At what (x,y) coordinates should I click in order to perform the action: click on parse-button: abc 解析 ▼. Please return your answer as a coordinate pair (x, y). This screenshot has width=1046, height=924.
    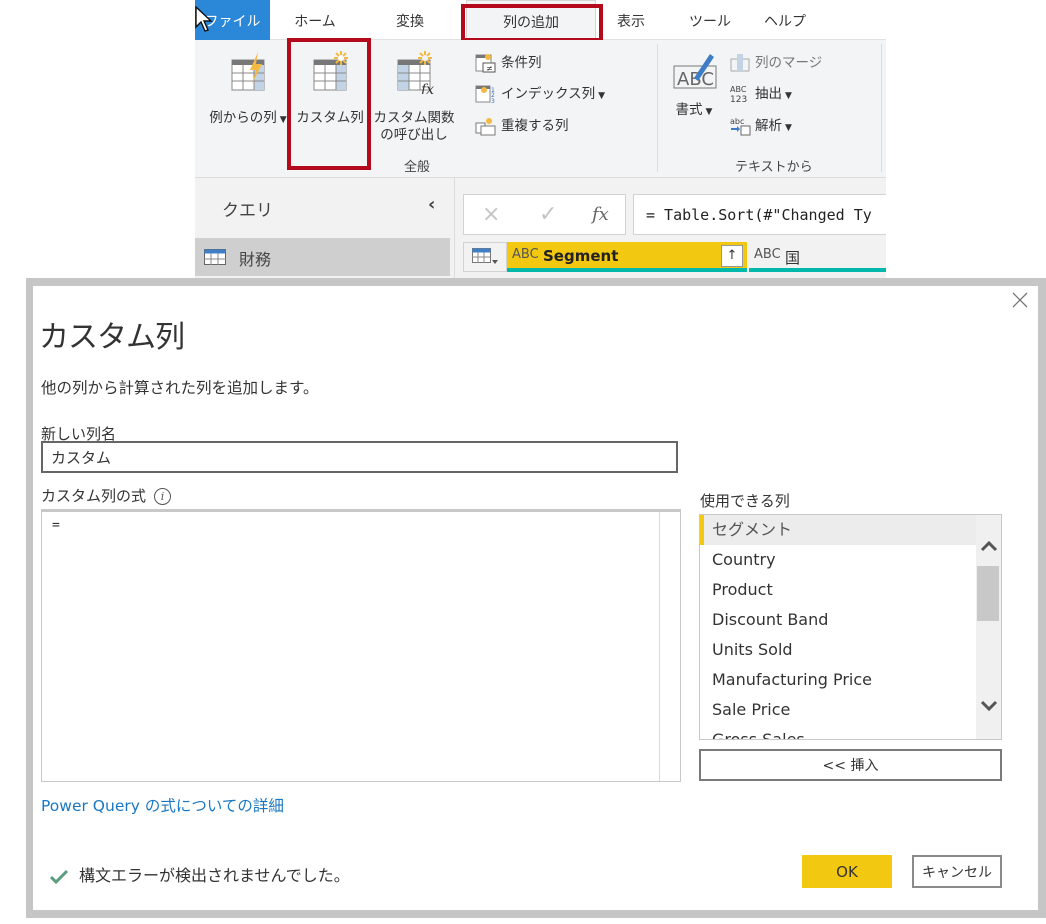
    Looking at the image, I should click on (760, 126).